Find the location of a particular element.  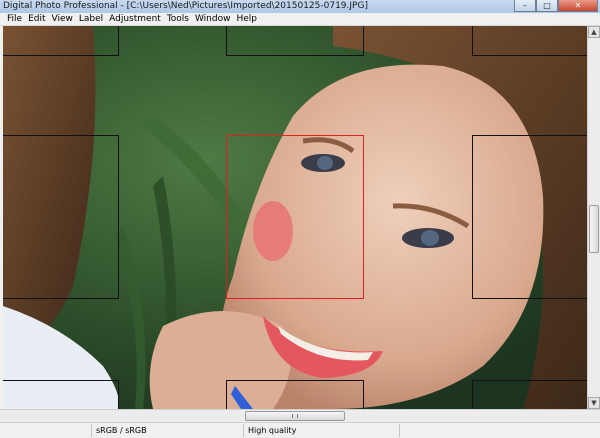

scroll-down-arrow-icon: ▼ is located at coordinates (594, 403).